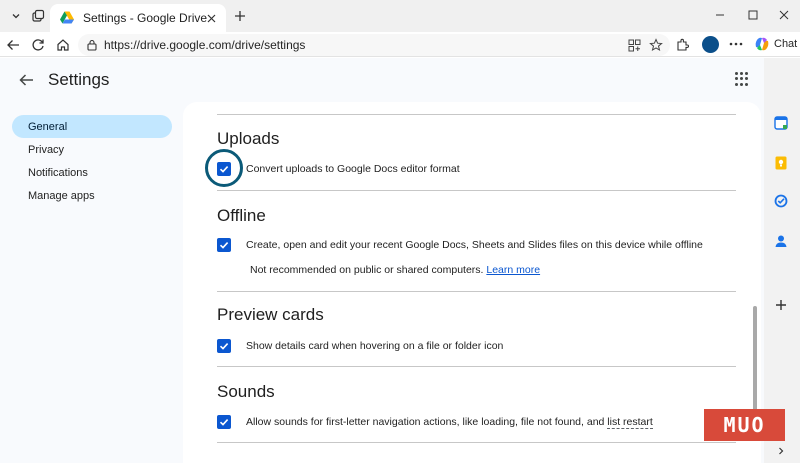 The image size is (800, 463). What do you see at coordinates (211, 18) in the screenshot?
I see `close-tab-icon` at bounding box center [211, 18].